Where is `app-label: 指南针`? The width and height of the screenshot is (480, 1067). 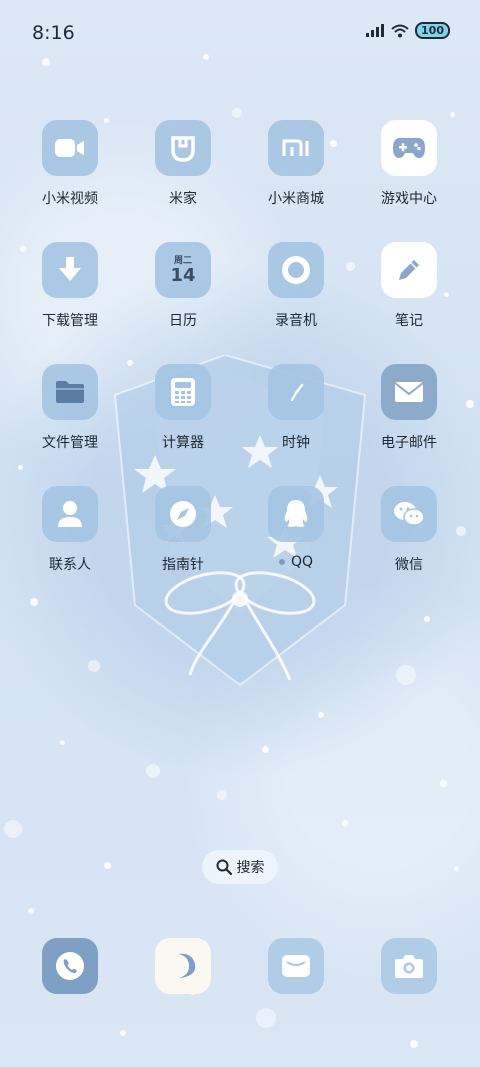
app-label: 指南针 is located at coordinates (183, 565).